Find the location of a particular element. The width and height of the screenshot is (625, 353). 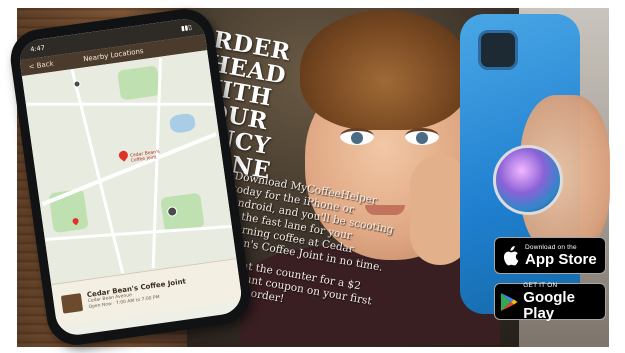

google-play-text: GET IT ON Google Play is located at coordinates (564, 302).